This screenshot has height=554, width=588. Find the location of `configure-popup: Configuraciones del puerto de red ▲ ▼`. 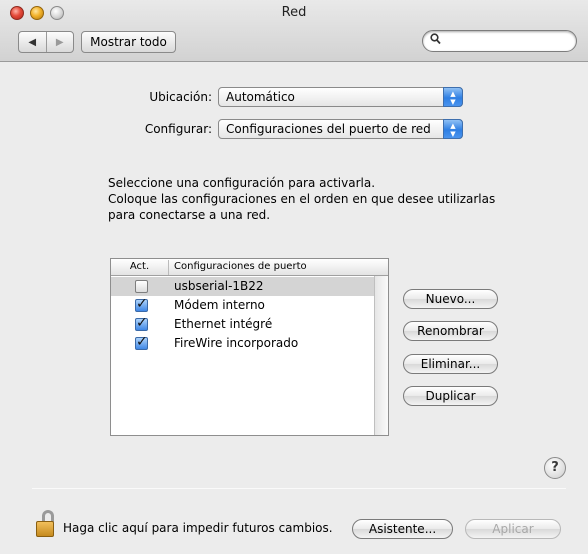

configure-popup: Configuraciones del puerto de red ▲ ▼ is located at coordinates (340, 129).